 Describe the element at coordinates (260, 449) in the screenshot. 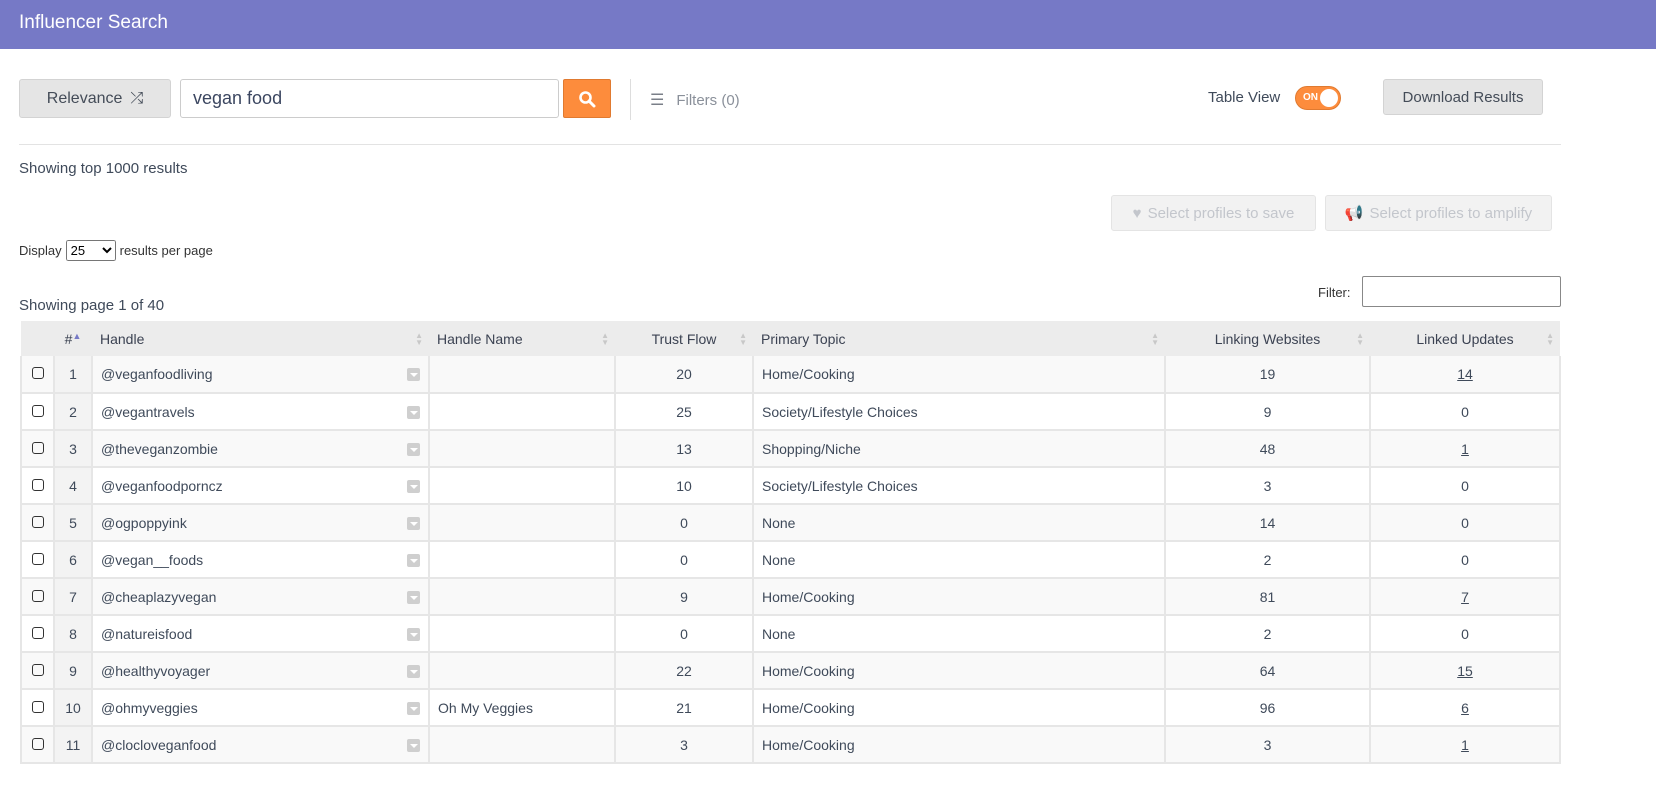

I see `handle-cell: @theveganzombie` at that location.